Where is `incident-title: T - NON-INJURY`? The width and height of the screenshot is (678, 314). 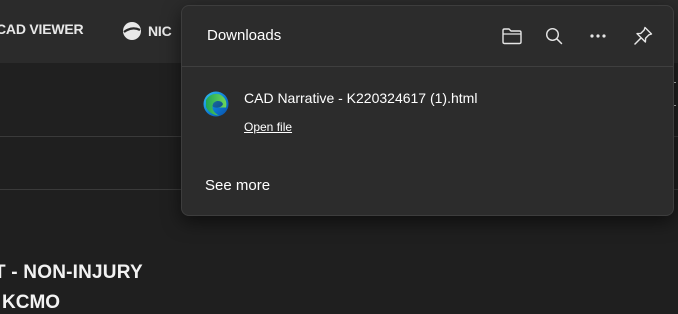
incident-title: T - NON-INJURY is located at coordinates (71, 272).